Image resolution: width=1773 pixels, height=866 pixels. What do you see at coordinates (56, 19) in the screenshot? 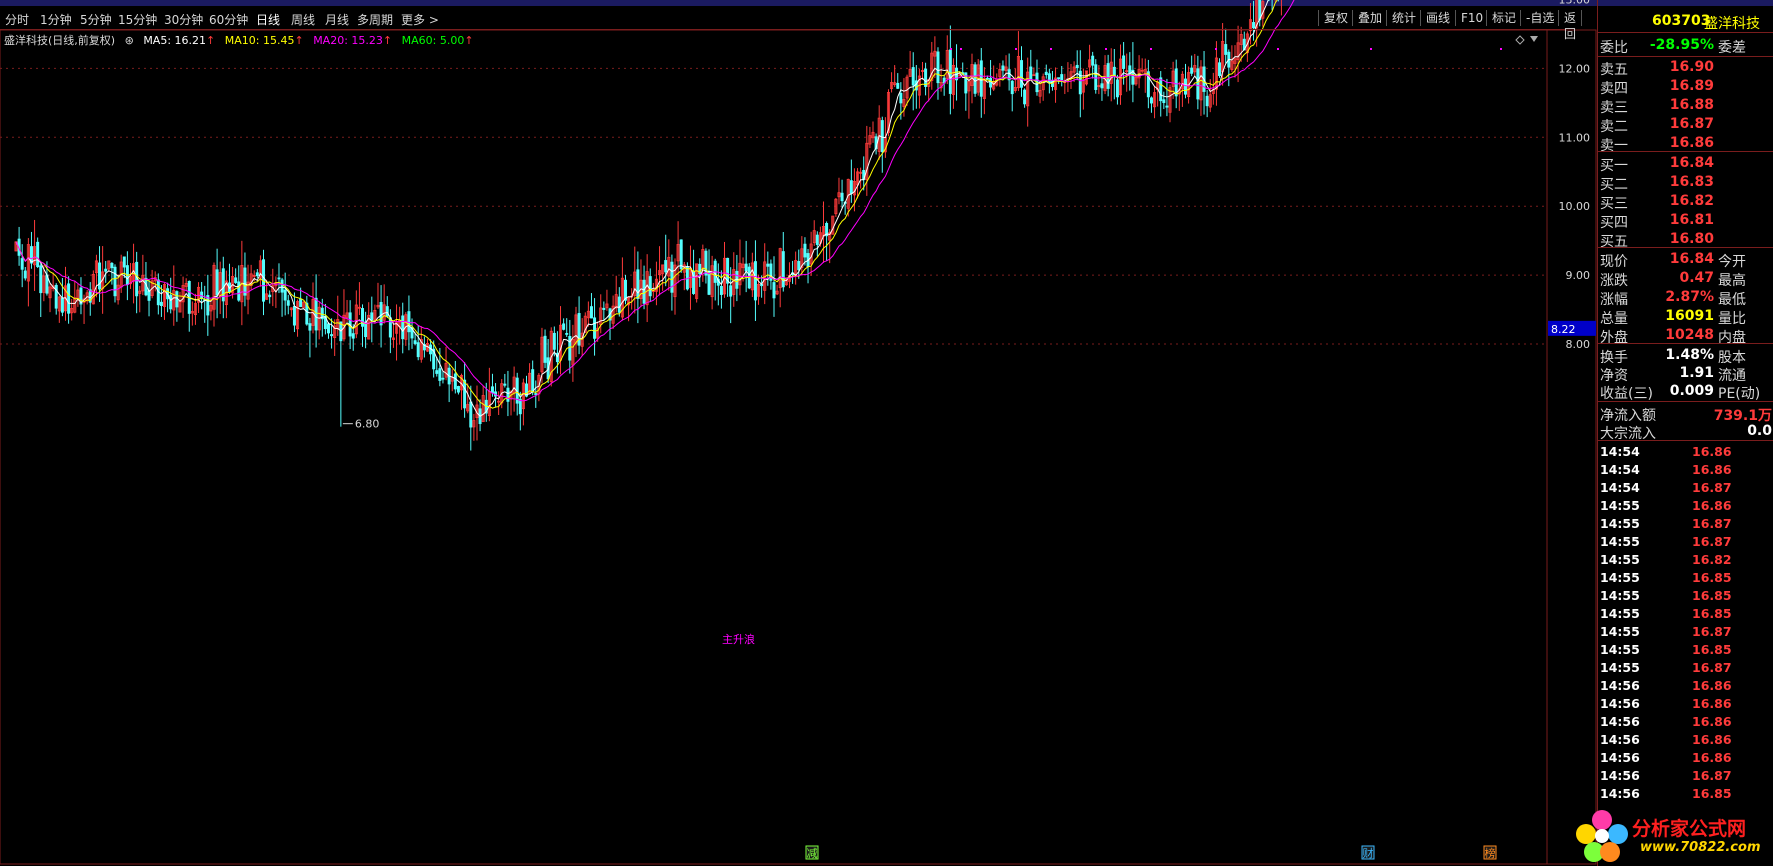
I see `period-tab-1min: 1分钟` at bounding box center [56, 19].